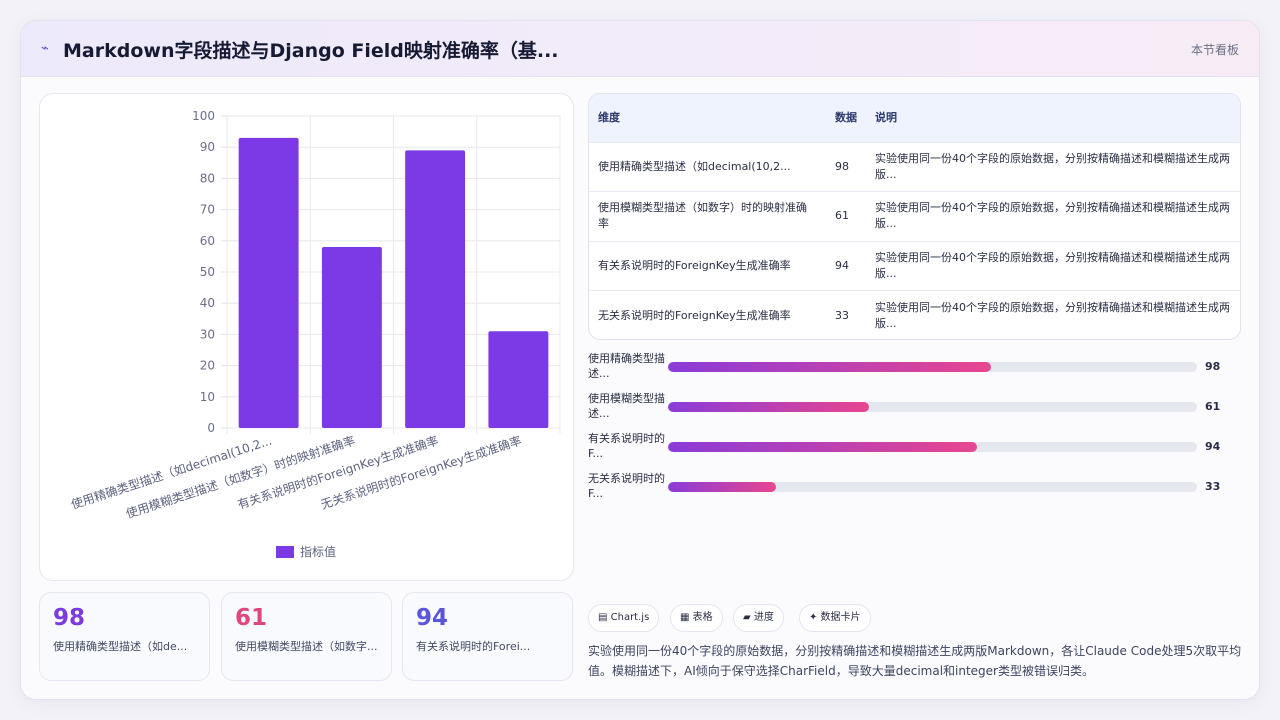 This screenshot has height=720, width=1280. What do you see at coordinates (835, 618) in the screenshot?
I see `chip-data-cards: ✦ 数据卡片` at bounding box center [835, 618].